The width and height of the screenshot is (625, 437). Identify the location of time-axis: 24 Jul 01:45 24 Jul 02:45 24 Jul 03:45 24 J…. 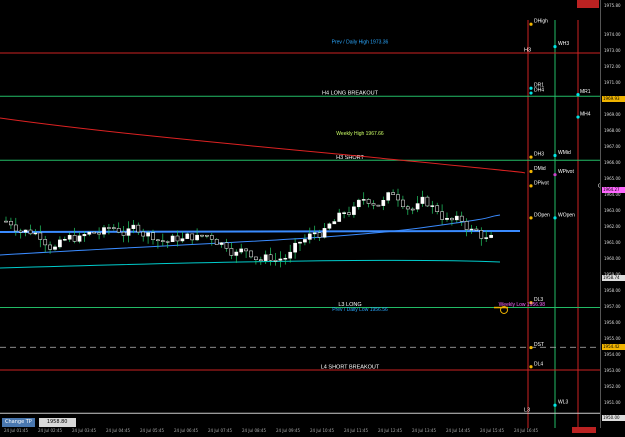
(300, 432).